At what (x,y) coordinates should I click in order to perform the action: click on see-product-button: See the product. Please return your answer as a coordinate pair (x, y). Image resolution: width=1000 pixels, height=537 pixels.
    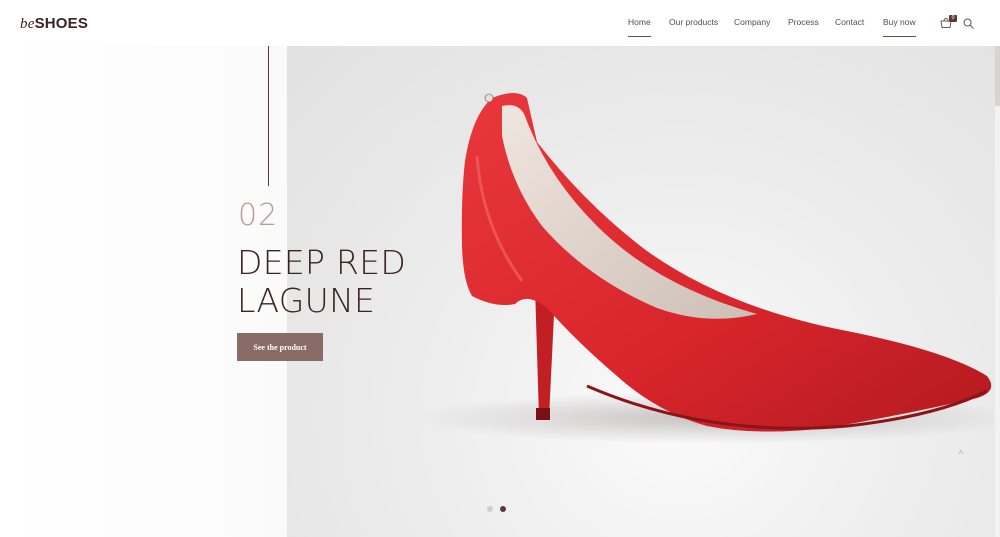
    Looking at the image, I should click on (280, 347).